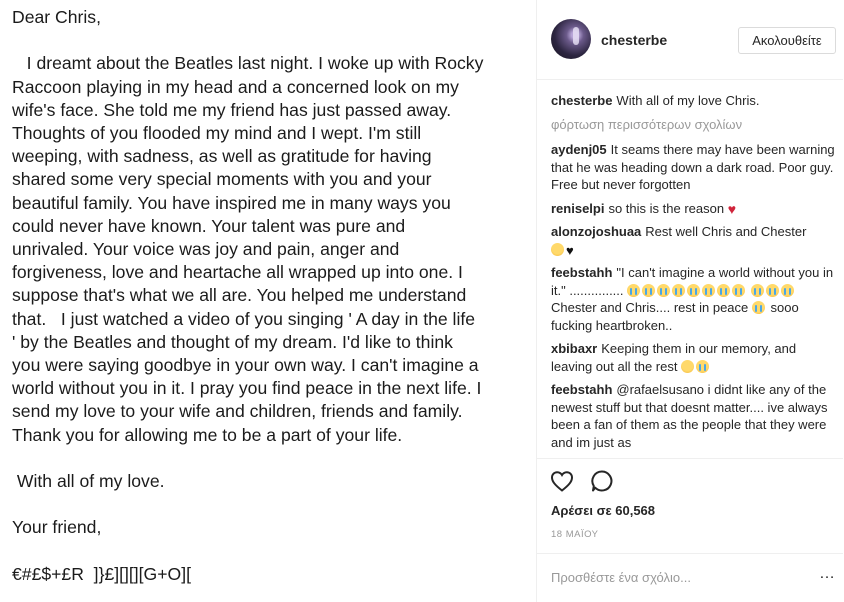 The width and height of the screenshot is (844, 602). Describe the element at coordinates (732, 208) in the screenshot. I see `red-heart-emoji-icon: ♥` at that location.